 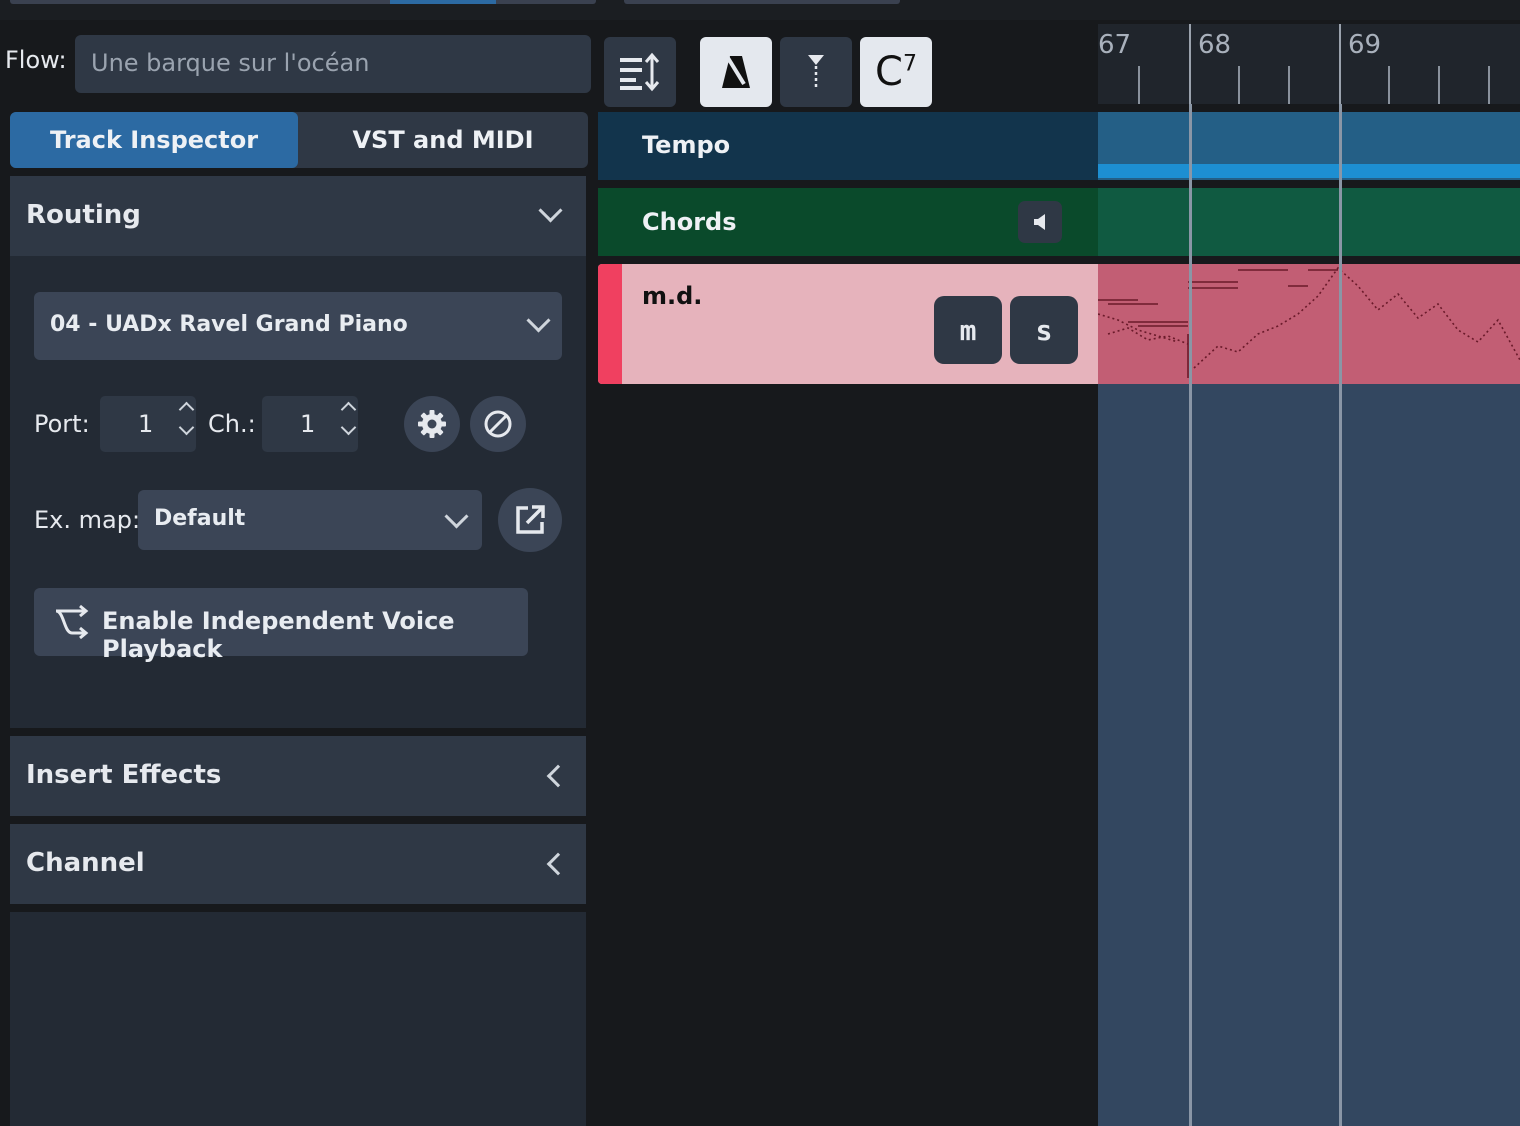 I want to click on midi-notes, so click(x=1309, y=322).